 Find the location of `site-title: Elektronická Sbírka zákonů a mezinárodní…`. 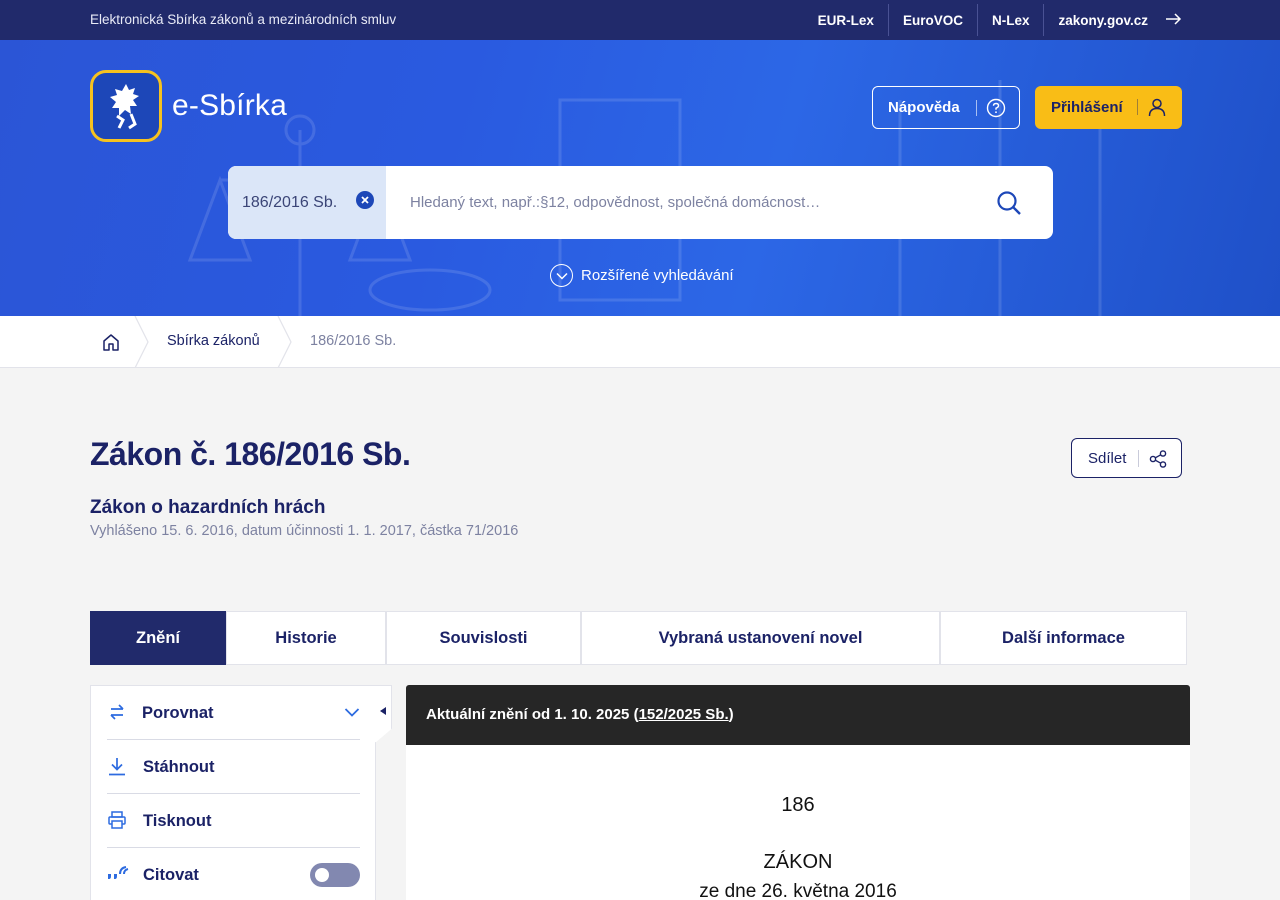

site-title: Elektronická Sbírka zákonů a mezinárodní… is located at coordinates (243, 19).